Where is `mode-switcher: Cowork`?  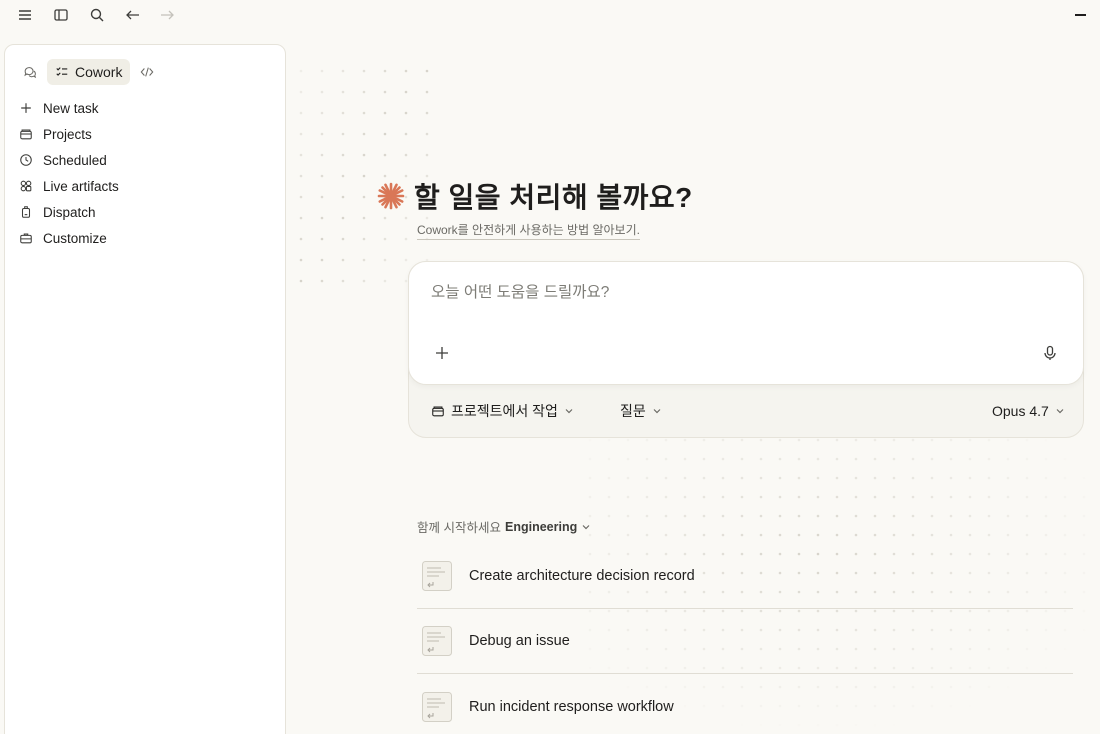
mode-switcher: Cowork is located at coordinates (88, 72).